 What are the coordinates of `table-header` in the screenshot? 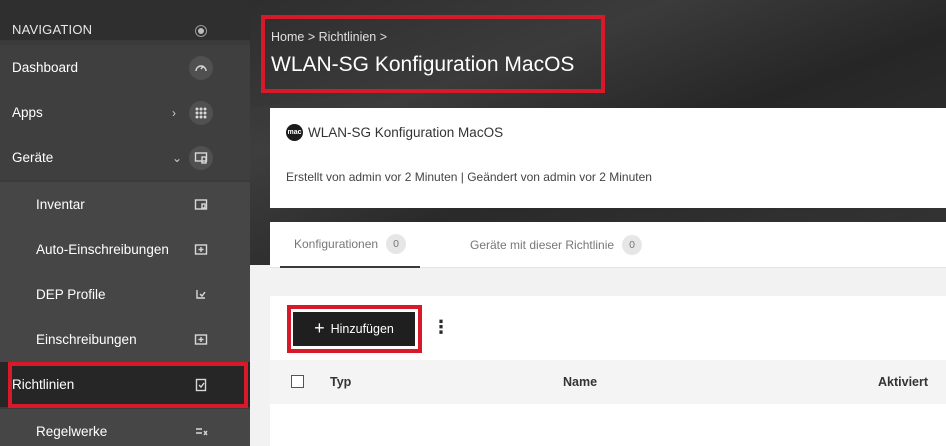 It's located at (608, 382).